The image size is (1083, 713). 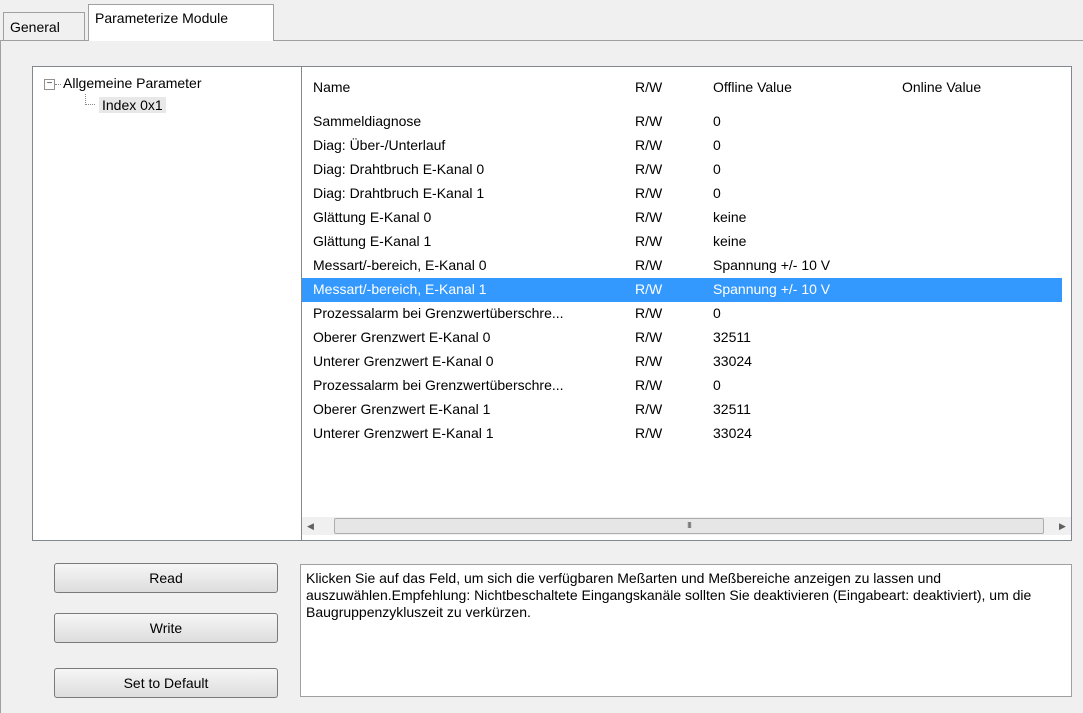 I want to click on cell-name: Diag: Drahtbruch E-Kanal 0, so click(x=399, y=169).